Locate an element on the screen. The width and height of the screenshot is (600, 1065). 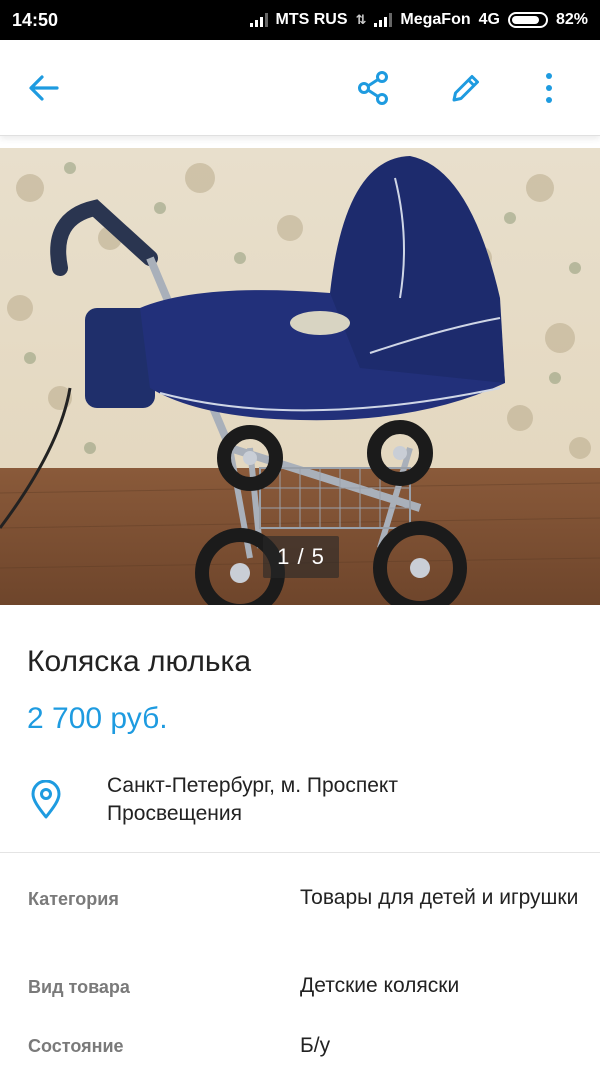
share-button is located at coordinates (373, 88).